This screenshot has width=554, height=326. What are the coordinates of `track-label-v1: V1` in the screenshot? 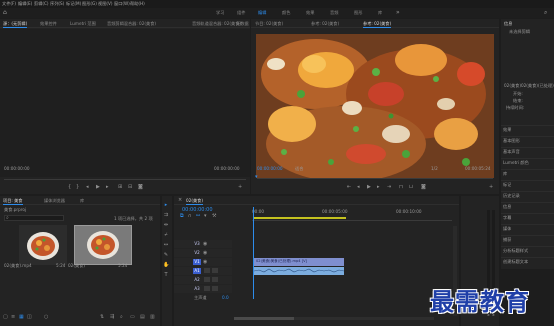 It's located at (197, 262).